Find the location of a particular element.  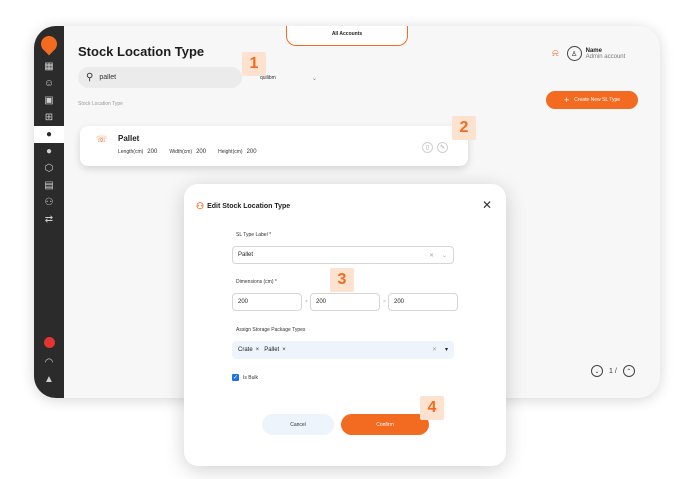

sidebar-item-grid: ⊞ is located at coordinates (49, 117).